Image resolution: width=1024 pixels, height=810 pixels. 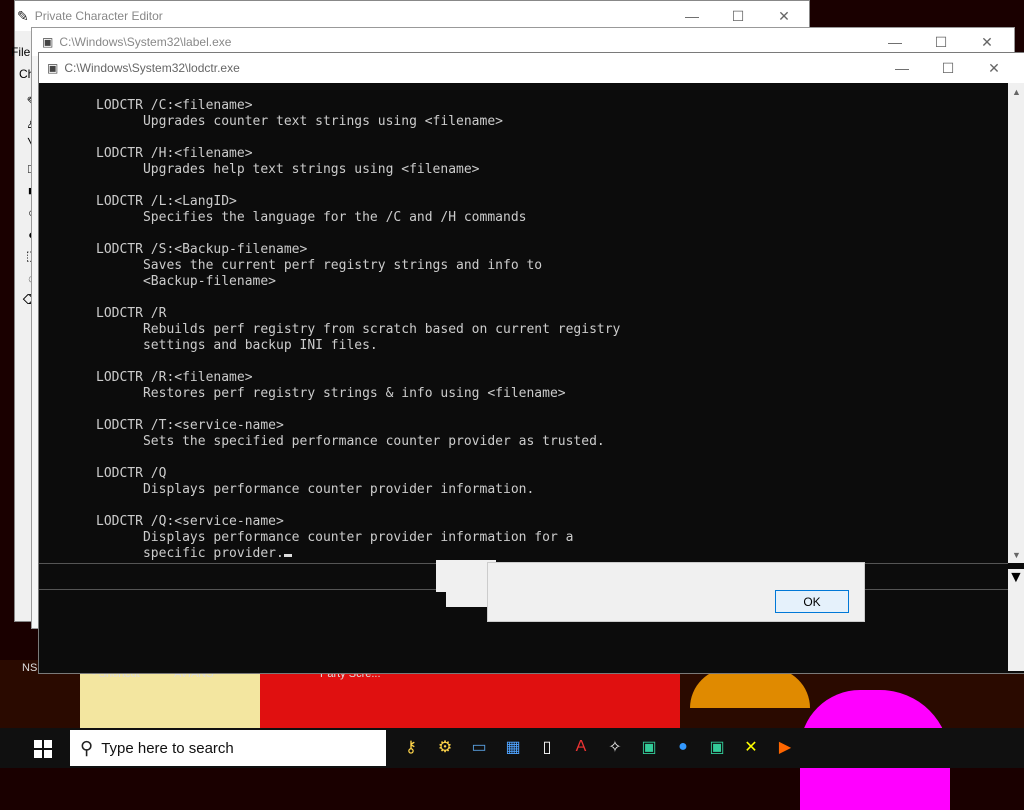 I want to click on titlebar: ▣ C:\Windows\System32\lodctr.exe — ☐ ✕, so click(x=531, y=68).